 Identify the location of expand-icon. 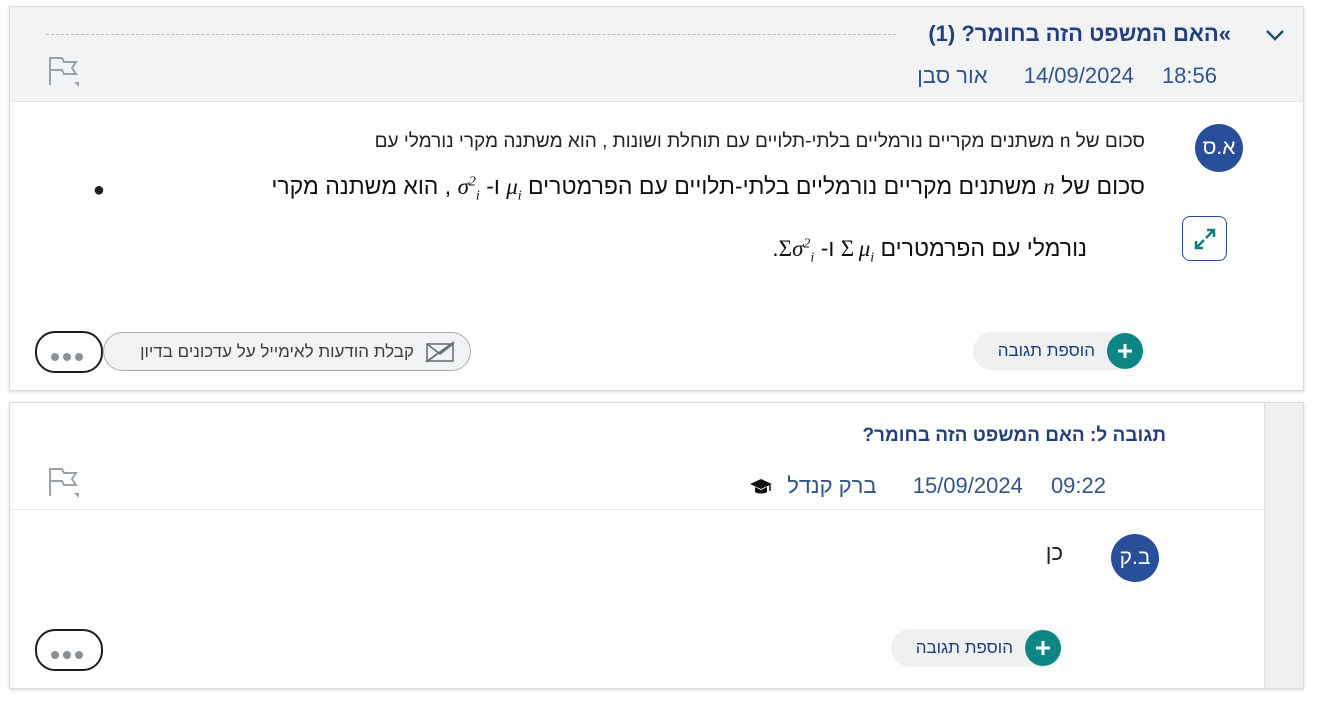
(1205, 239).